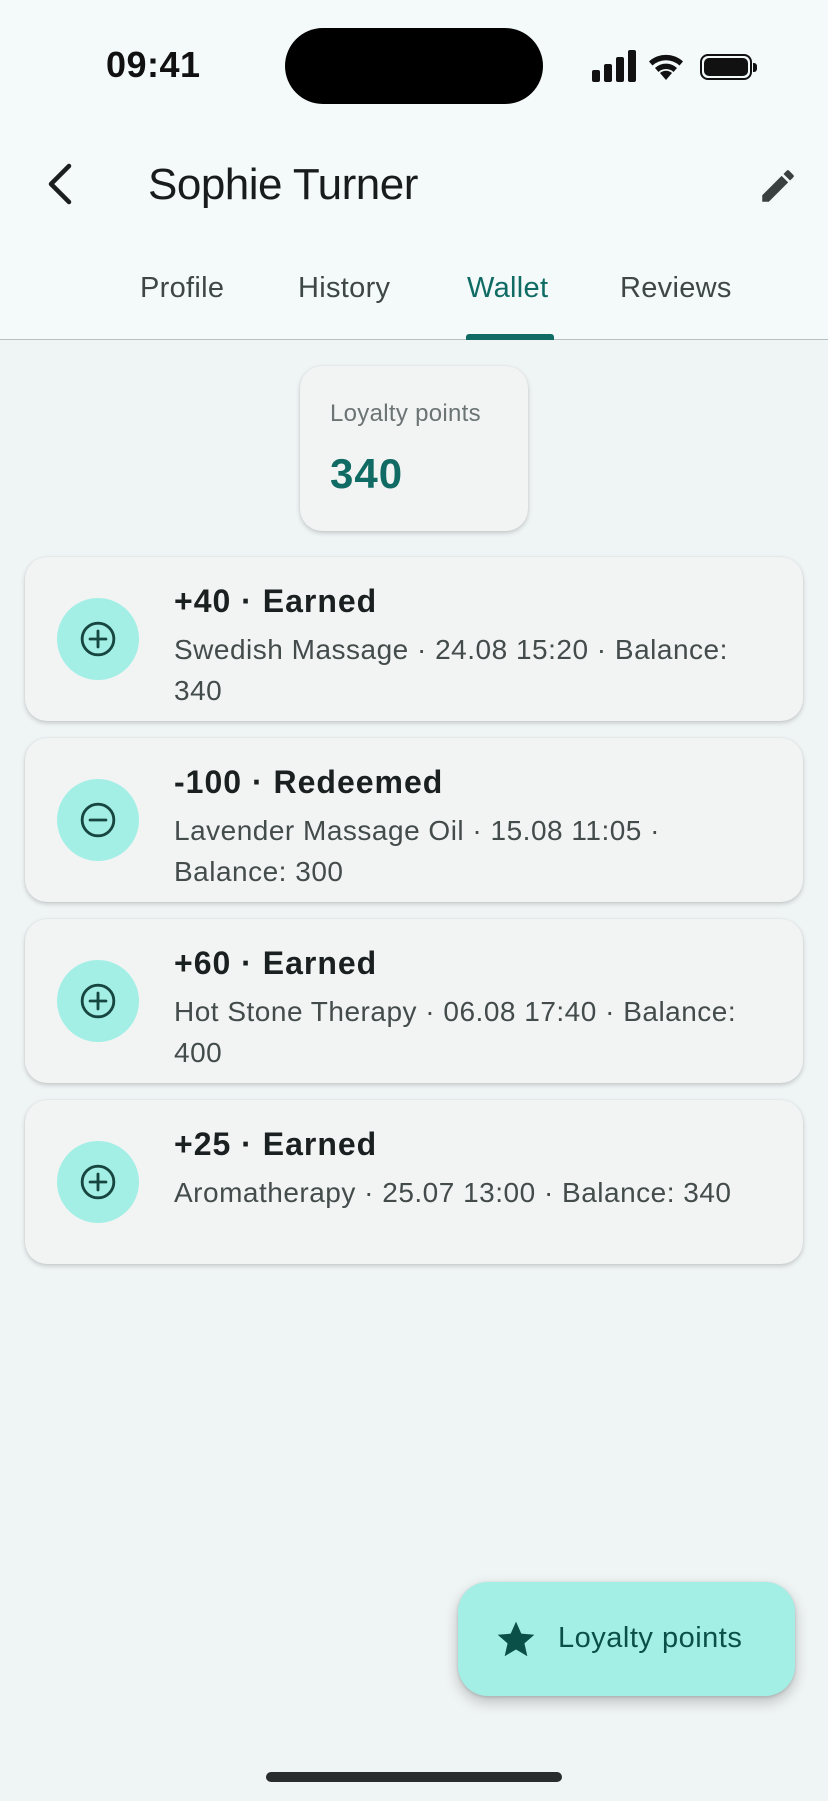  Describe the element at coordinates (276, 1144) in the screenshot. I see `transaction-title: +25 · Earned` at that location.